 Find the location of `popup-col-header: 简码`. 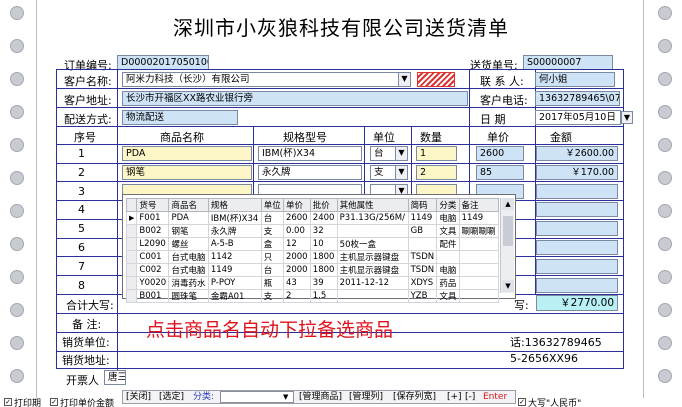

popup-col-header: 简码 is located at coordinates (422, 205).